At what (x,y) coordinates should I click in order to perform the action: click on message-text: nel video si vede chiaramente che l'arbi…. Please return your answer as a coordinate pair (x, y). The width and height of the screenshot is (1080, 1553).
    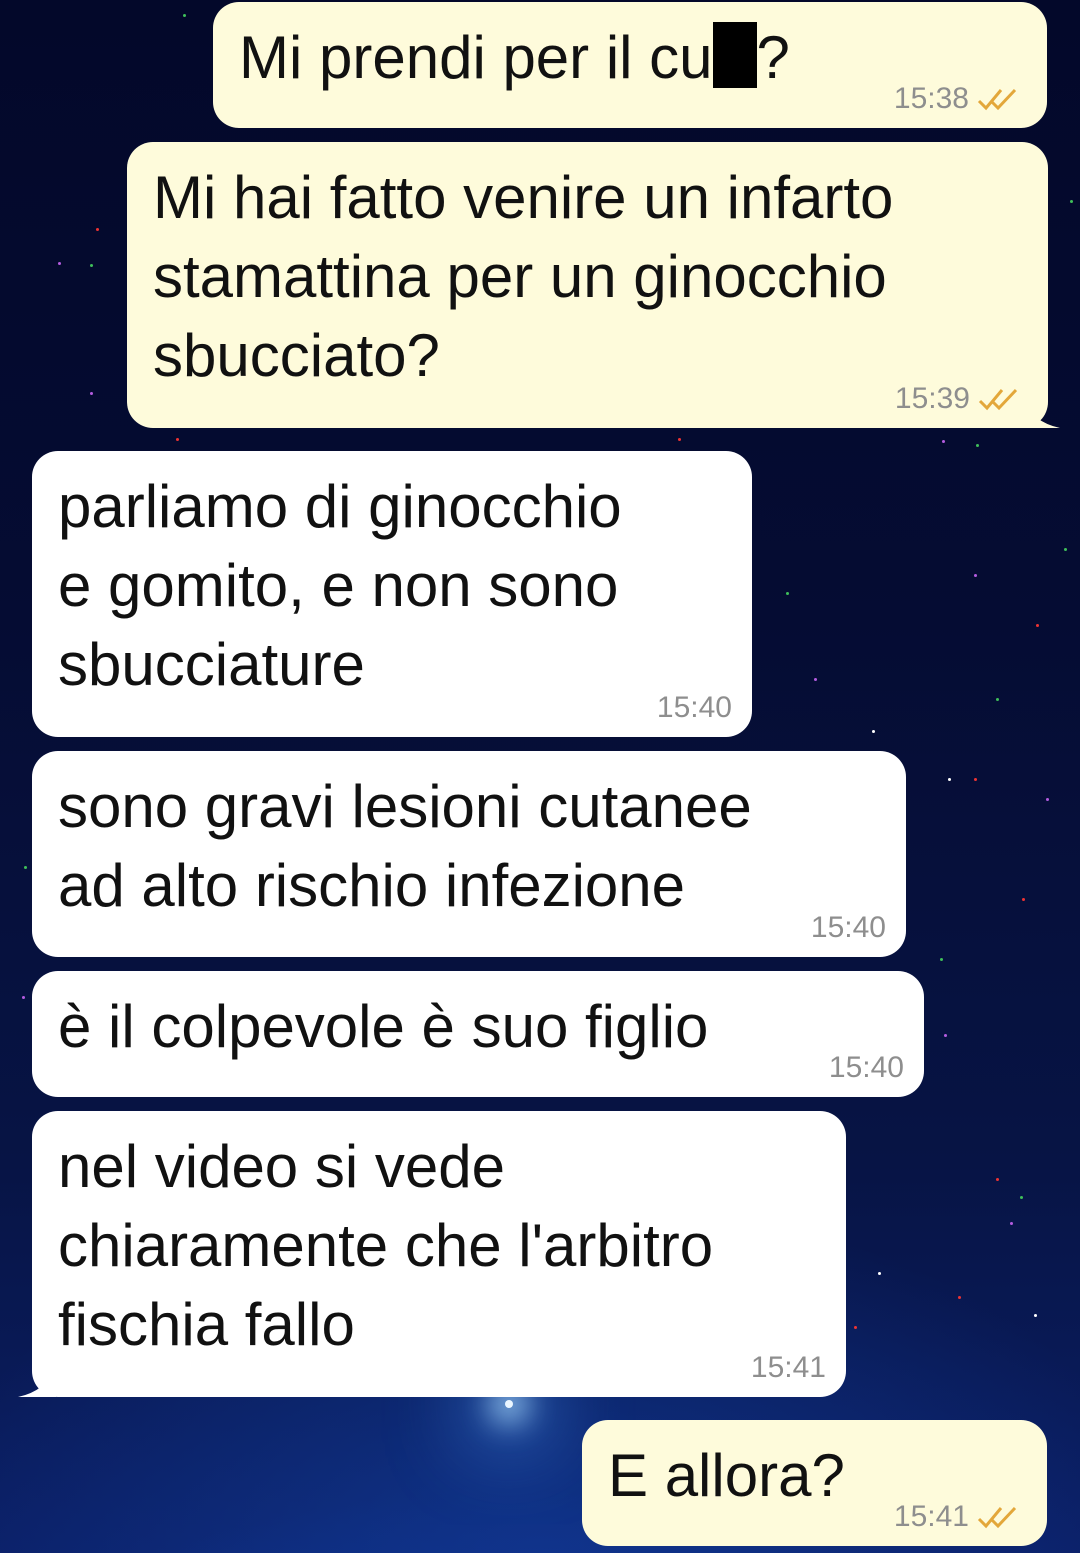
    Looking at the image, I should click on (386, 1245).